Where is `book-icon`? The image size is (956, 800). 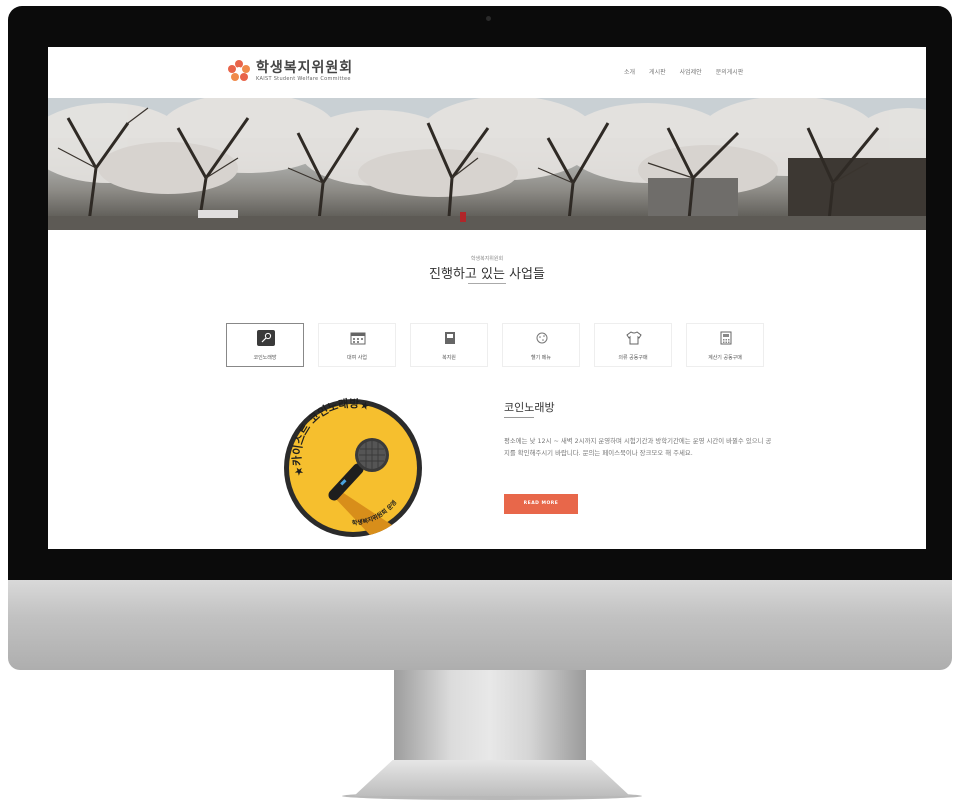
book-icon is located at coordinates (450, 338).